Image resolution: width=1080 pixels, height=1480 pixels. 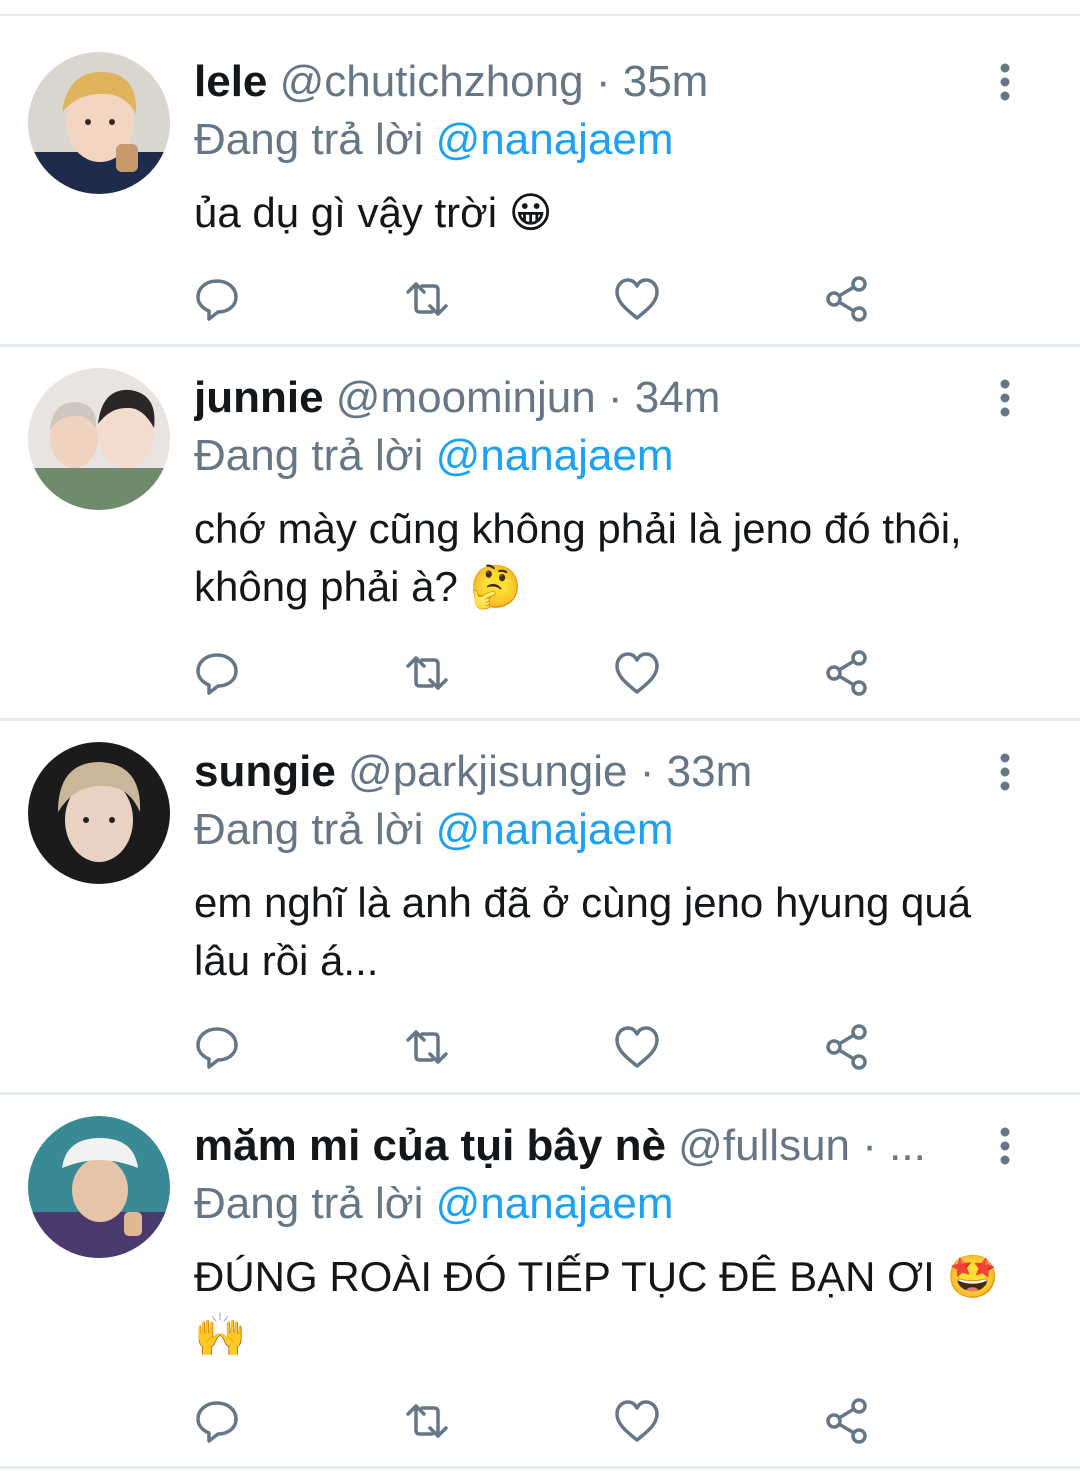 What do you see at coordinates (540, 15) in the screenshot?
I see `top-divider` at bounding box center [540, 15].